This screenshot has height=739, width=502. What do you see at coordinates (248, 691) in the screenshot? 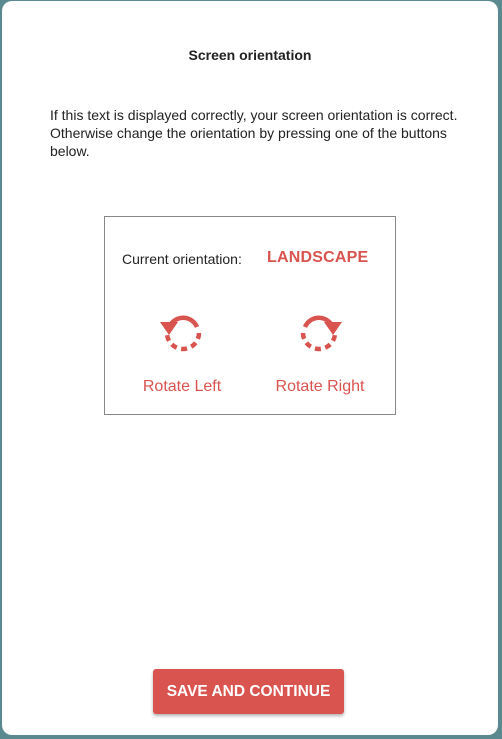
I see `save-and-continue-button: SAVE AND CONTINUE` at bounding box center [248, 691].